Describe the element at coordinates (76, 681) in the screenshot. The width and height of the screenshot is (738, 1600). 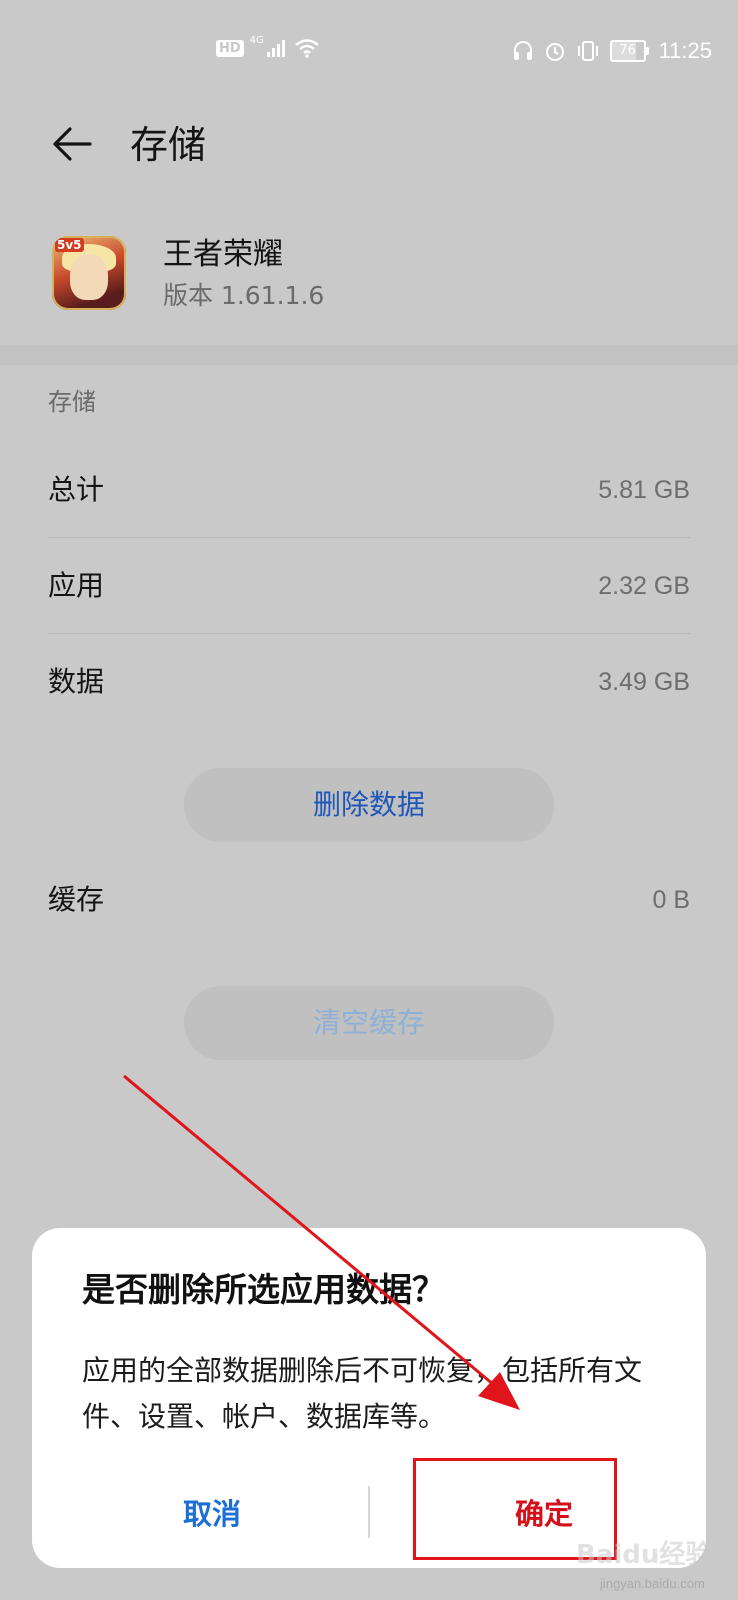
I see `row-label: 数据` at that location.